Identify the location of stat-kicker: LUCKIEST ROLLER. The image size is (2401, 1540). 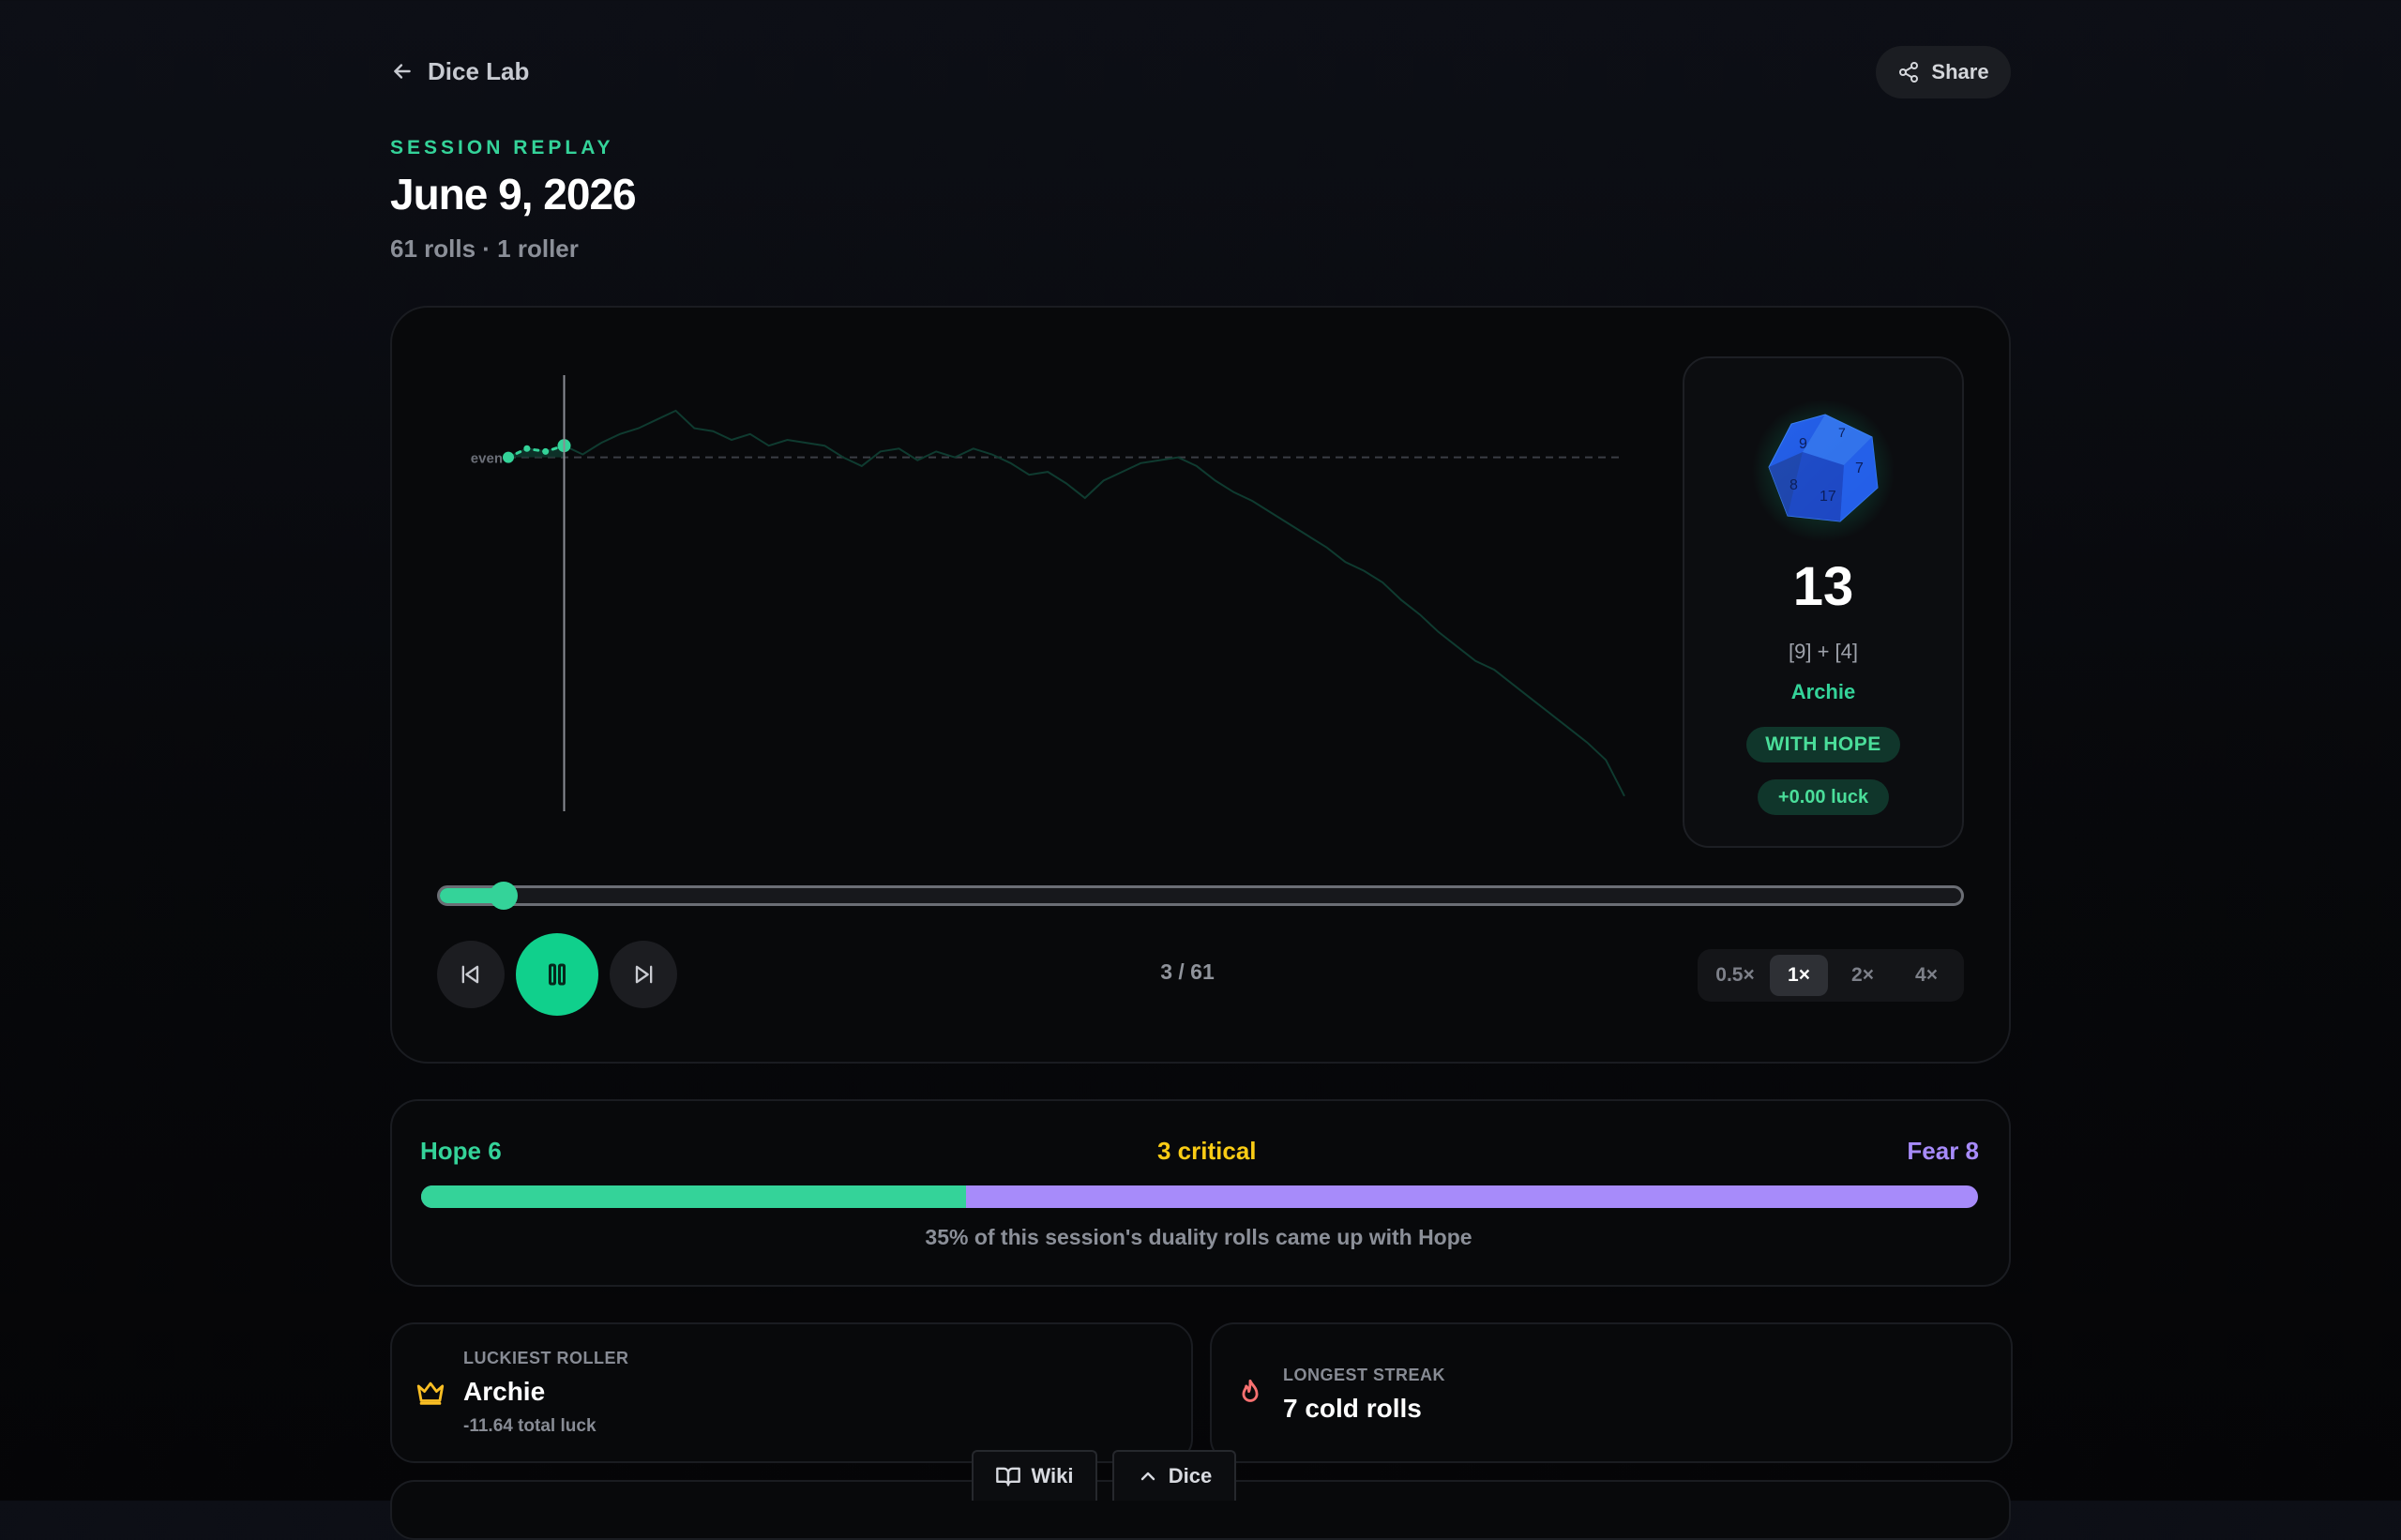
(546, 1358).